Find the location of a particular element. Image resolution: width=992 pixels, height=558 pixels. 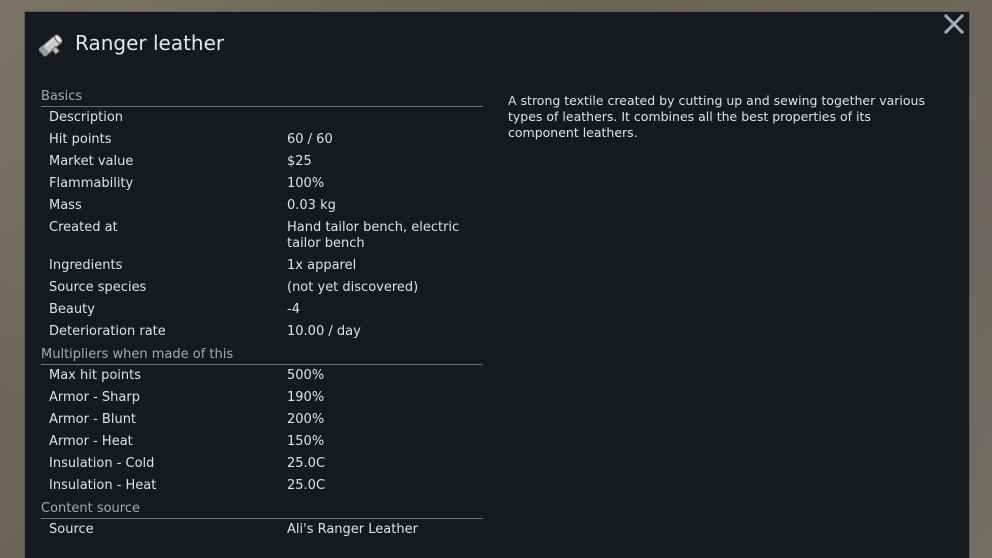

stat-label: Created at is located at coordinates (83, 227).